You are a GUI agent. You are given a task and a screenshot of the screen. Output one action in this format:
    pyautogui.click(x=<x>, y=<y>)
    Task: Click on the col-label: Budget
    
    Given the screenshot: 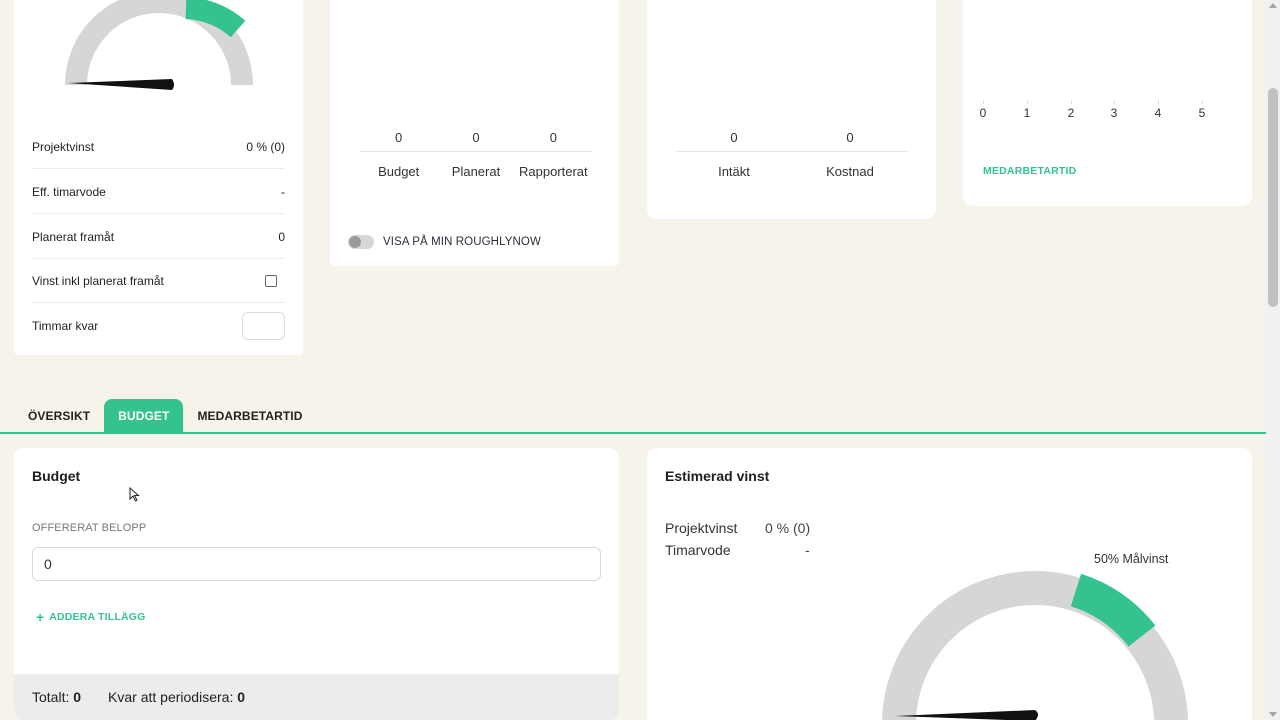 What is the action you would take?
    pyautogui.click(x=399, y=171)
    